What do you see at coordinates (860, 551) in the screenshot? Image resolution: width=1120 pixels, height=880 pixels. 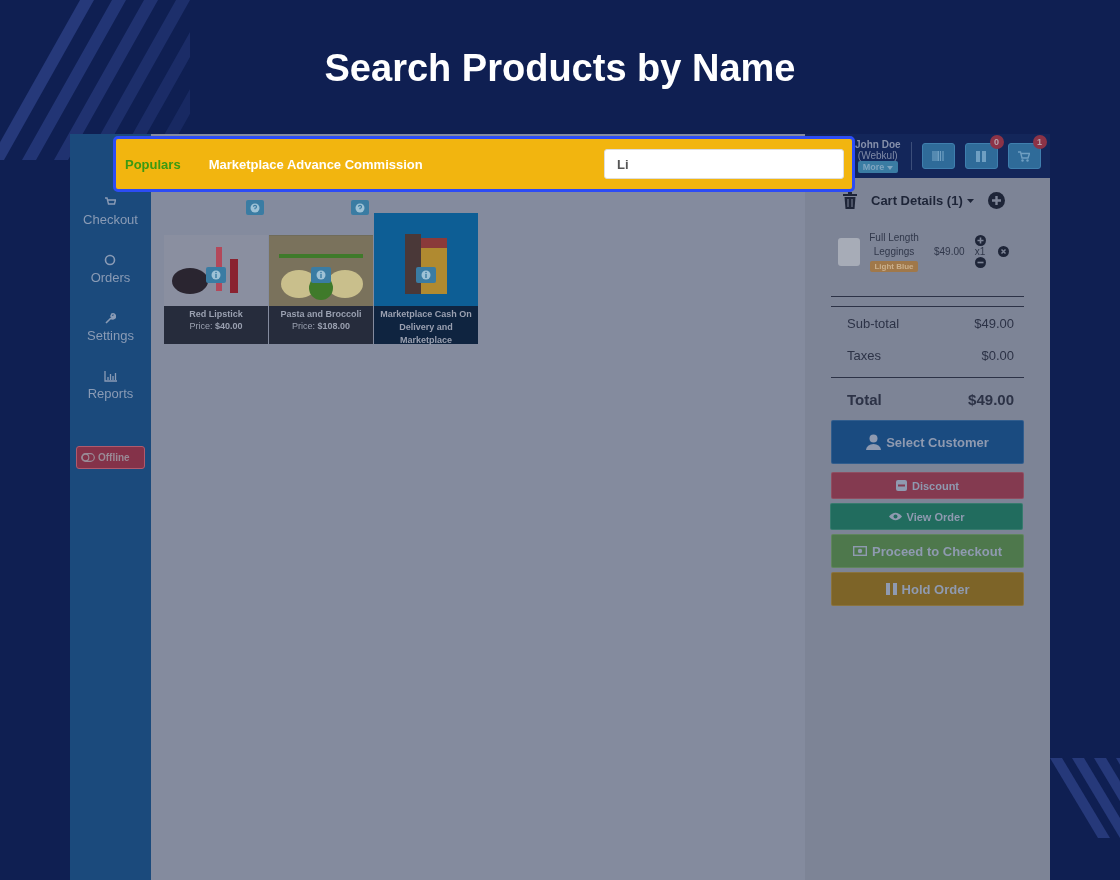 I see `money-icon` at bounding box center [860, 551].